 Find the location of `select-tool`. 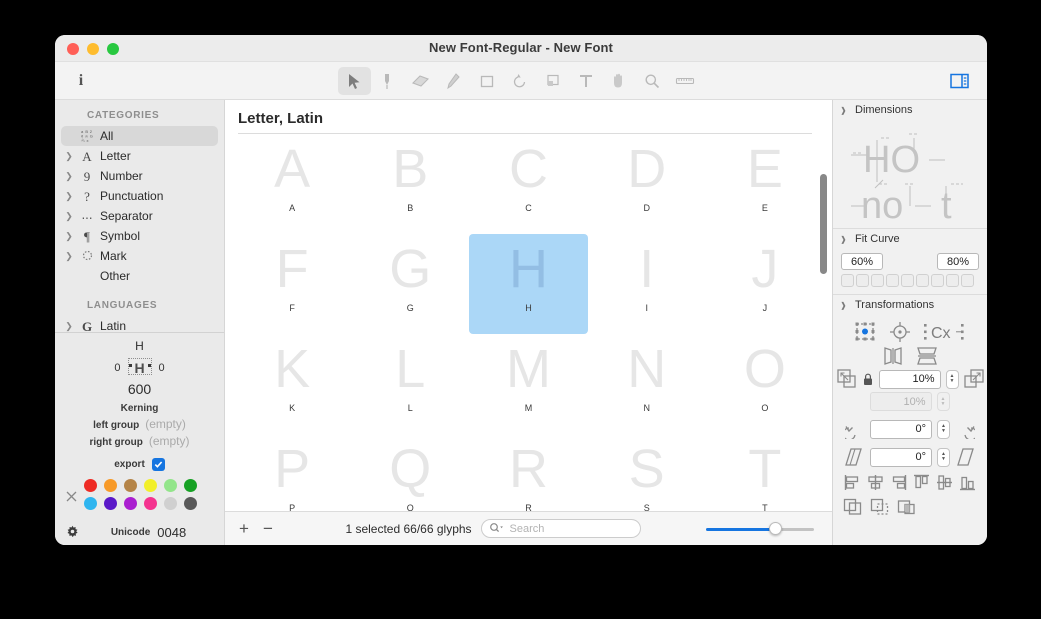

select-tool is located at coordinates (354, 81).